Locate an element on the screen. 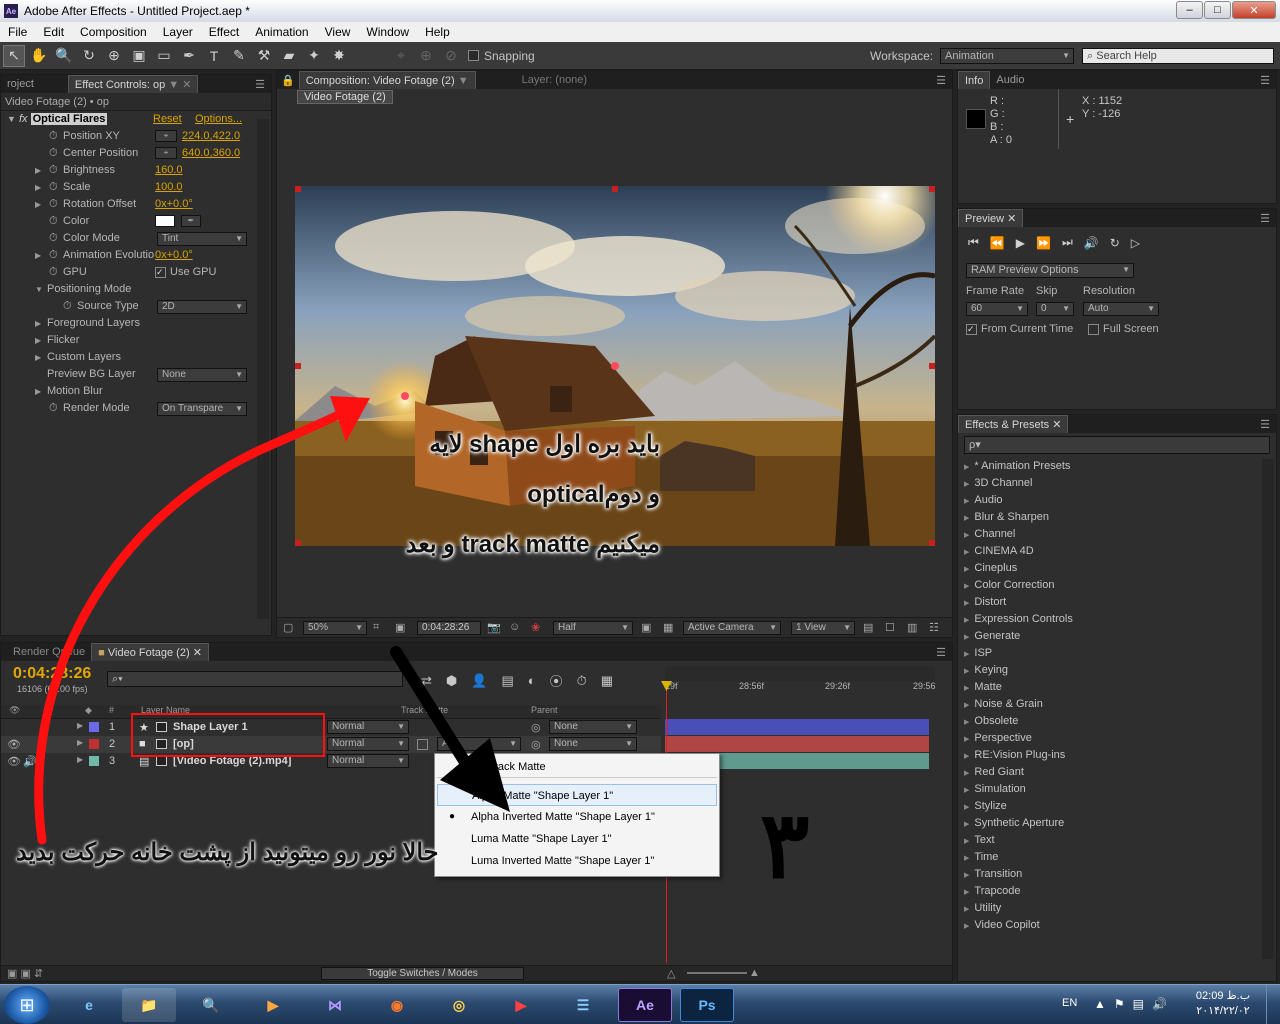 Image resolution: width=1280 pixels, height=1024 pixels. param-value: 0x+0.0° is located at coordinates (174, 255).